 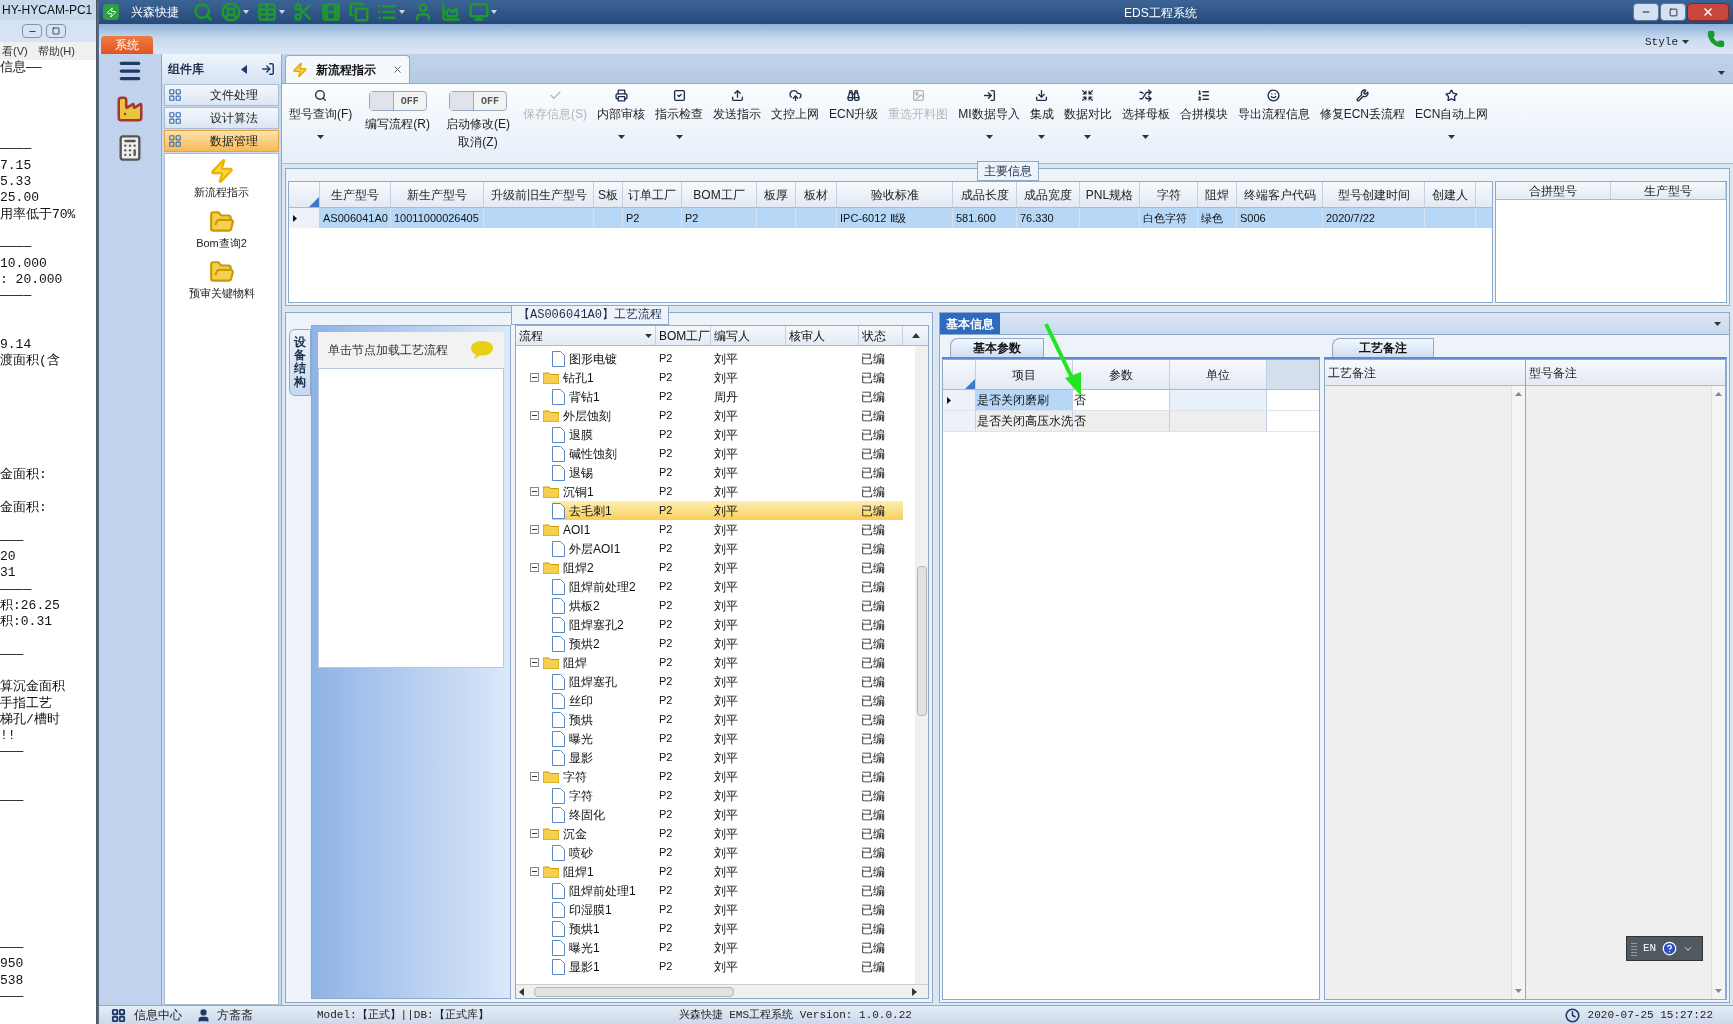 What do you see at coordinates (715, 757) in the screenshot?
I see `tree-row: 显影 P2 刘平 已编` at bounding box center [715, 757].